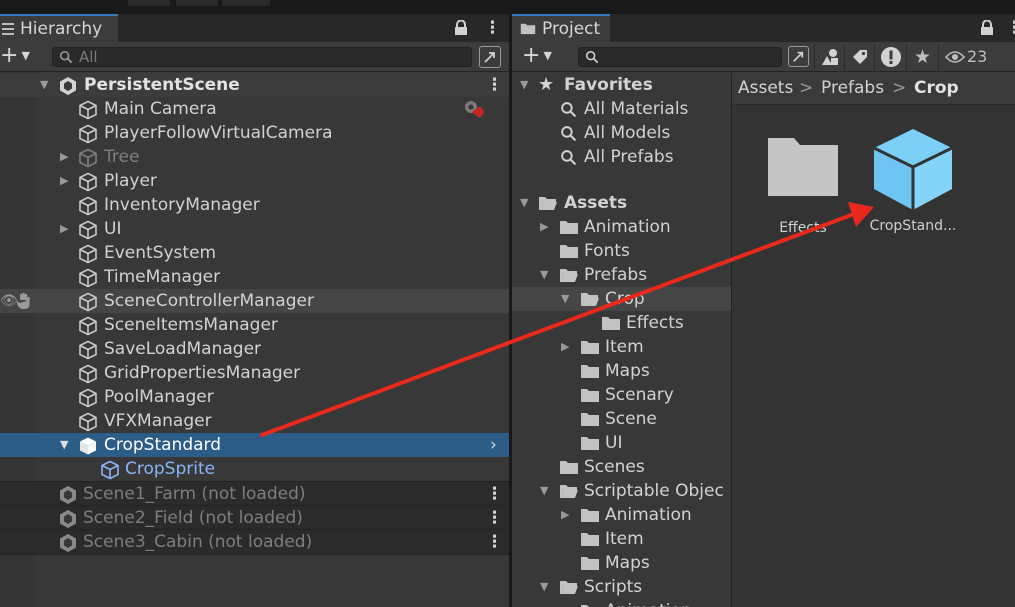 The width and height of the screenshot is (1015, 607). What do you see at coordinates (621, 539) in the screenshot?
I see `folder-so-item: Item` at bounding box center [621, 539].